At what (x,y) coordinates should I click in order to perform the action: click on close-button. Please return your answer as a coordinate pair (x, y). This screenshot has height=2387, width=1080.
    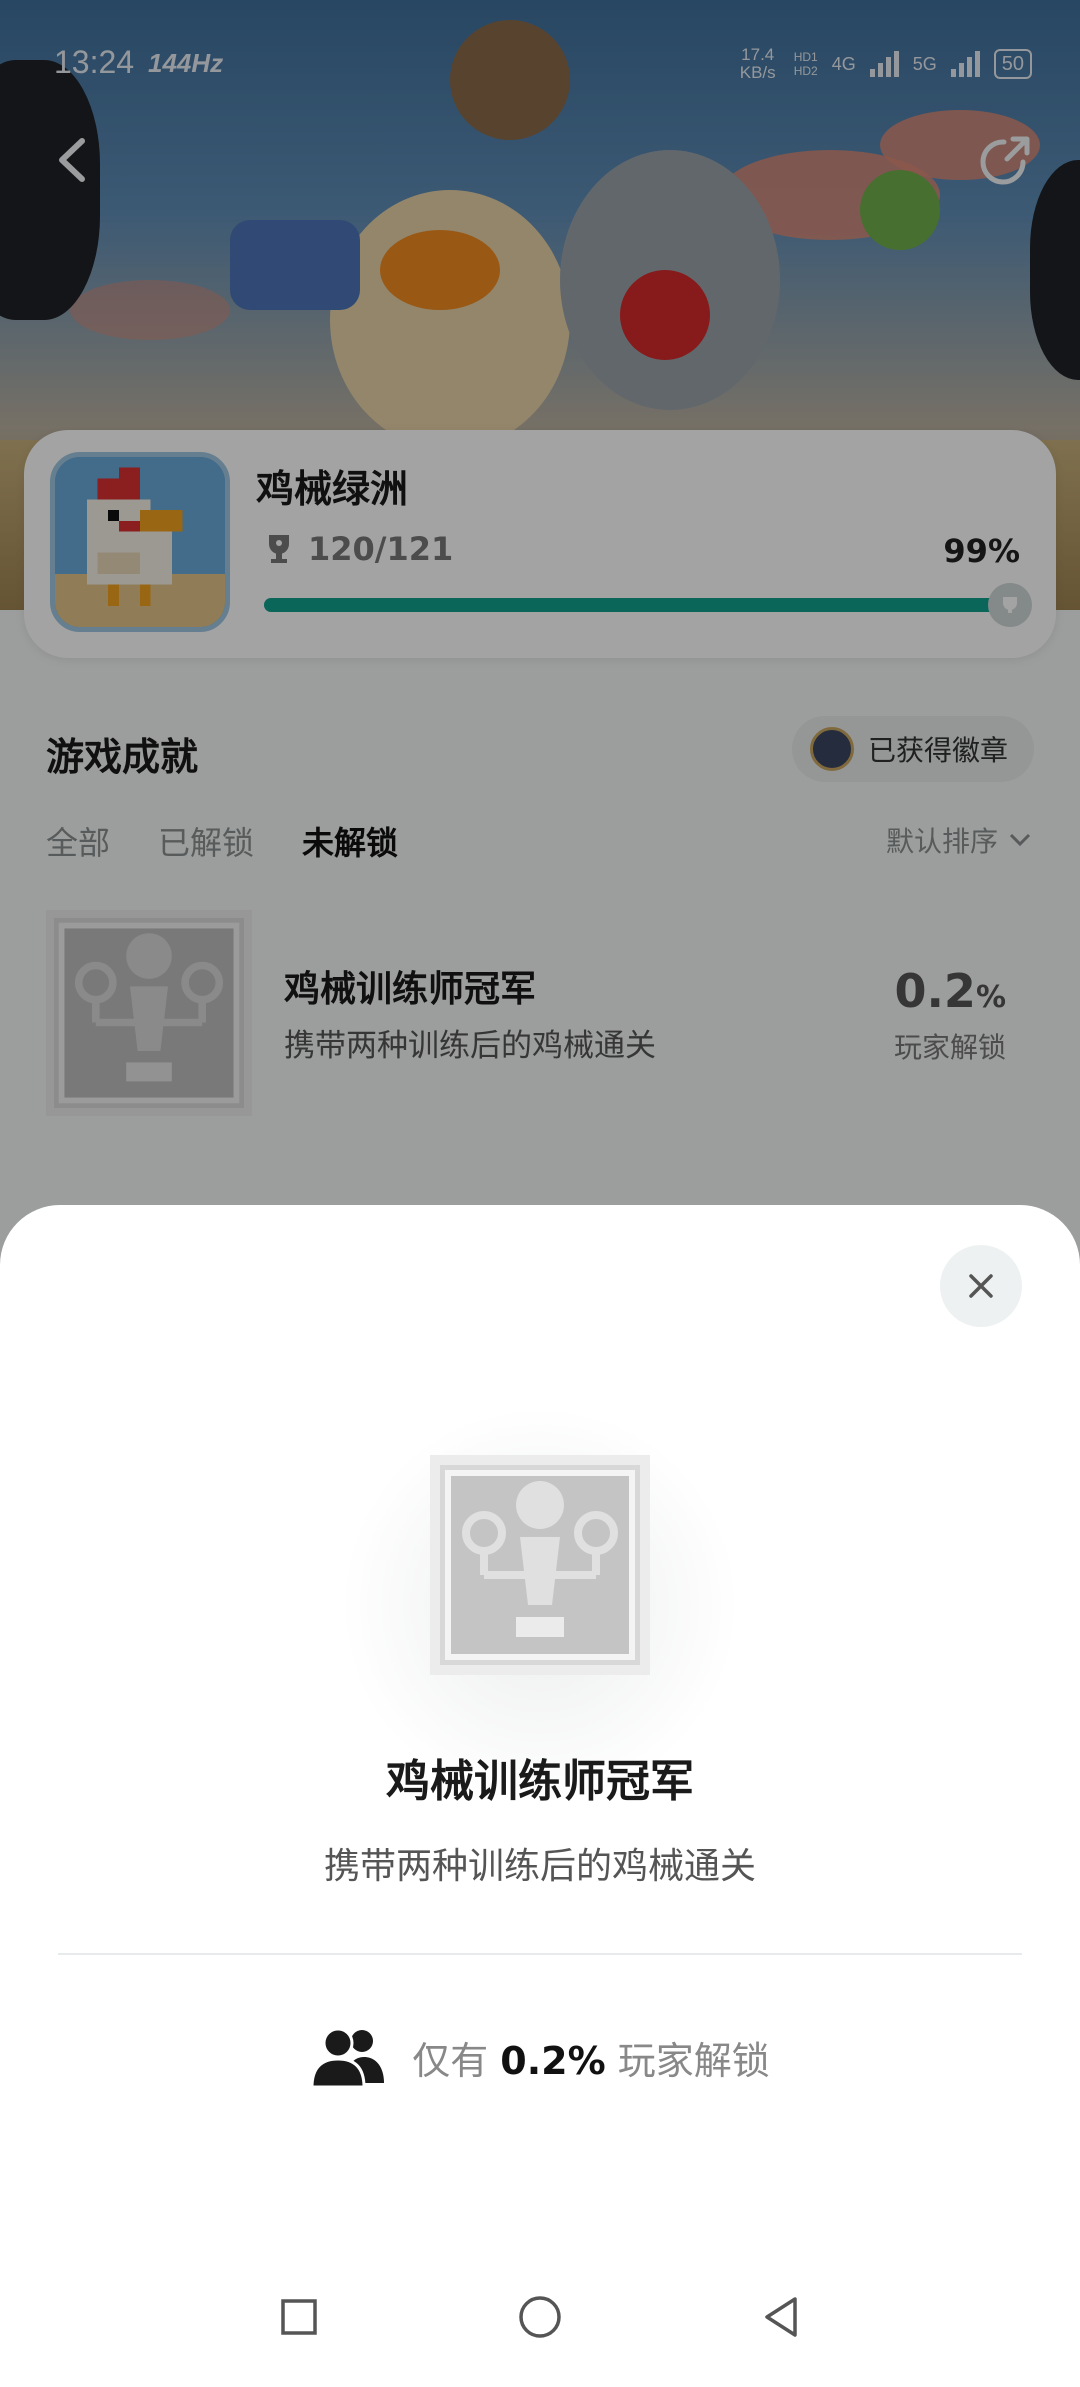
    Looking at the image, I should click on (981, 1286).